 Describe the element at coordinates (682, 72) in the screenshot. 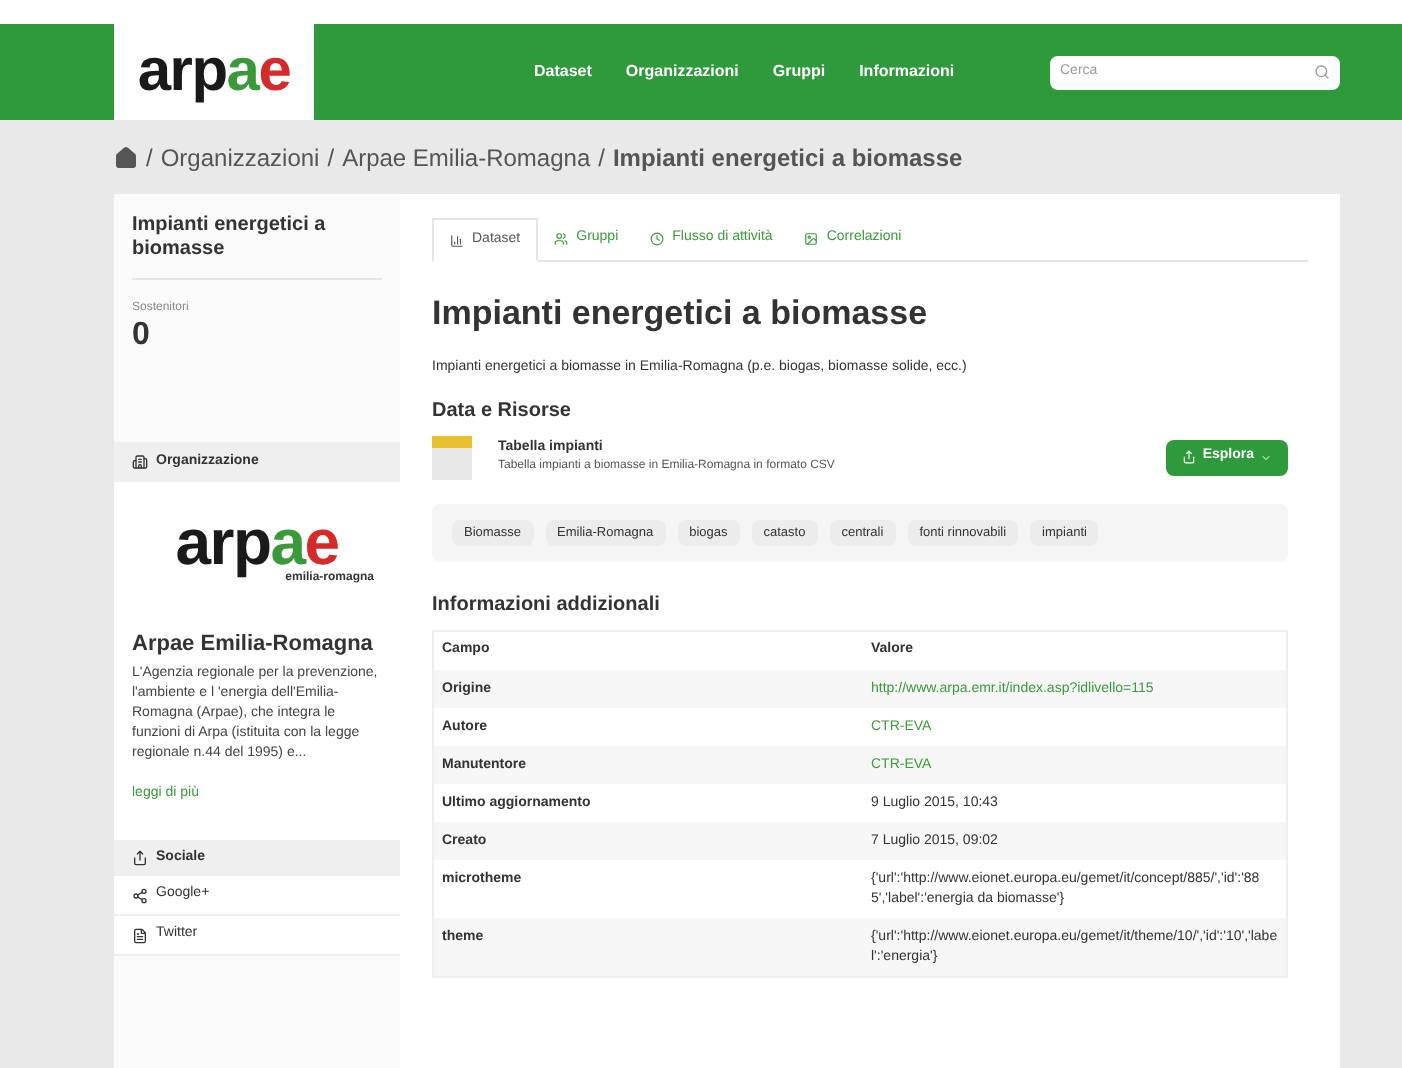

I see `nav-link: Organizzazioni` at that location.